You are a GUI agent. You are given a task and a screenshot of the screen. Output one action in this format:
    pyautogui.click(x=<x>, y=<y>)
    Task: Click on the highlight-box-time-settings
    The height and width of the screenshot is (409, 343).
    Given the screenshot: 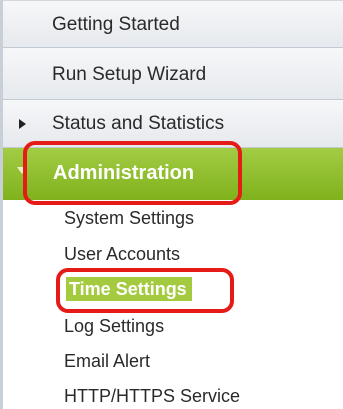 What is the action you would take?
    pyautogui.click(x=145, y=290)
    